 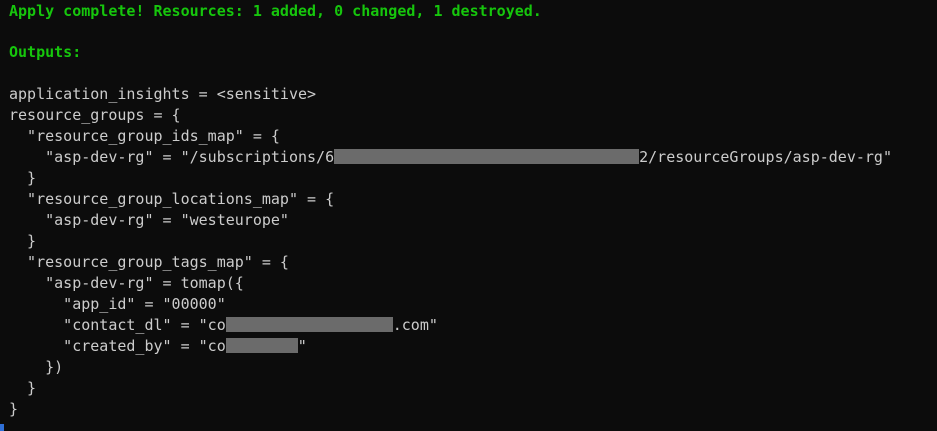 I want to click on output-contact-dl: "contact_dl" = "co .com", so click(x=223, y=325).